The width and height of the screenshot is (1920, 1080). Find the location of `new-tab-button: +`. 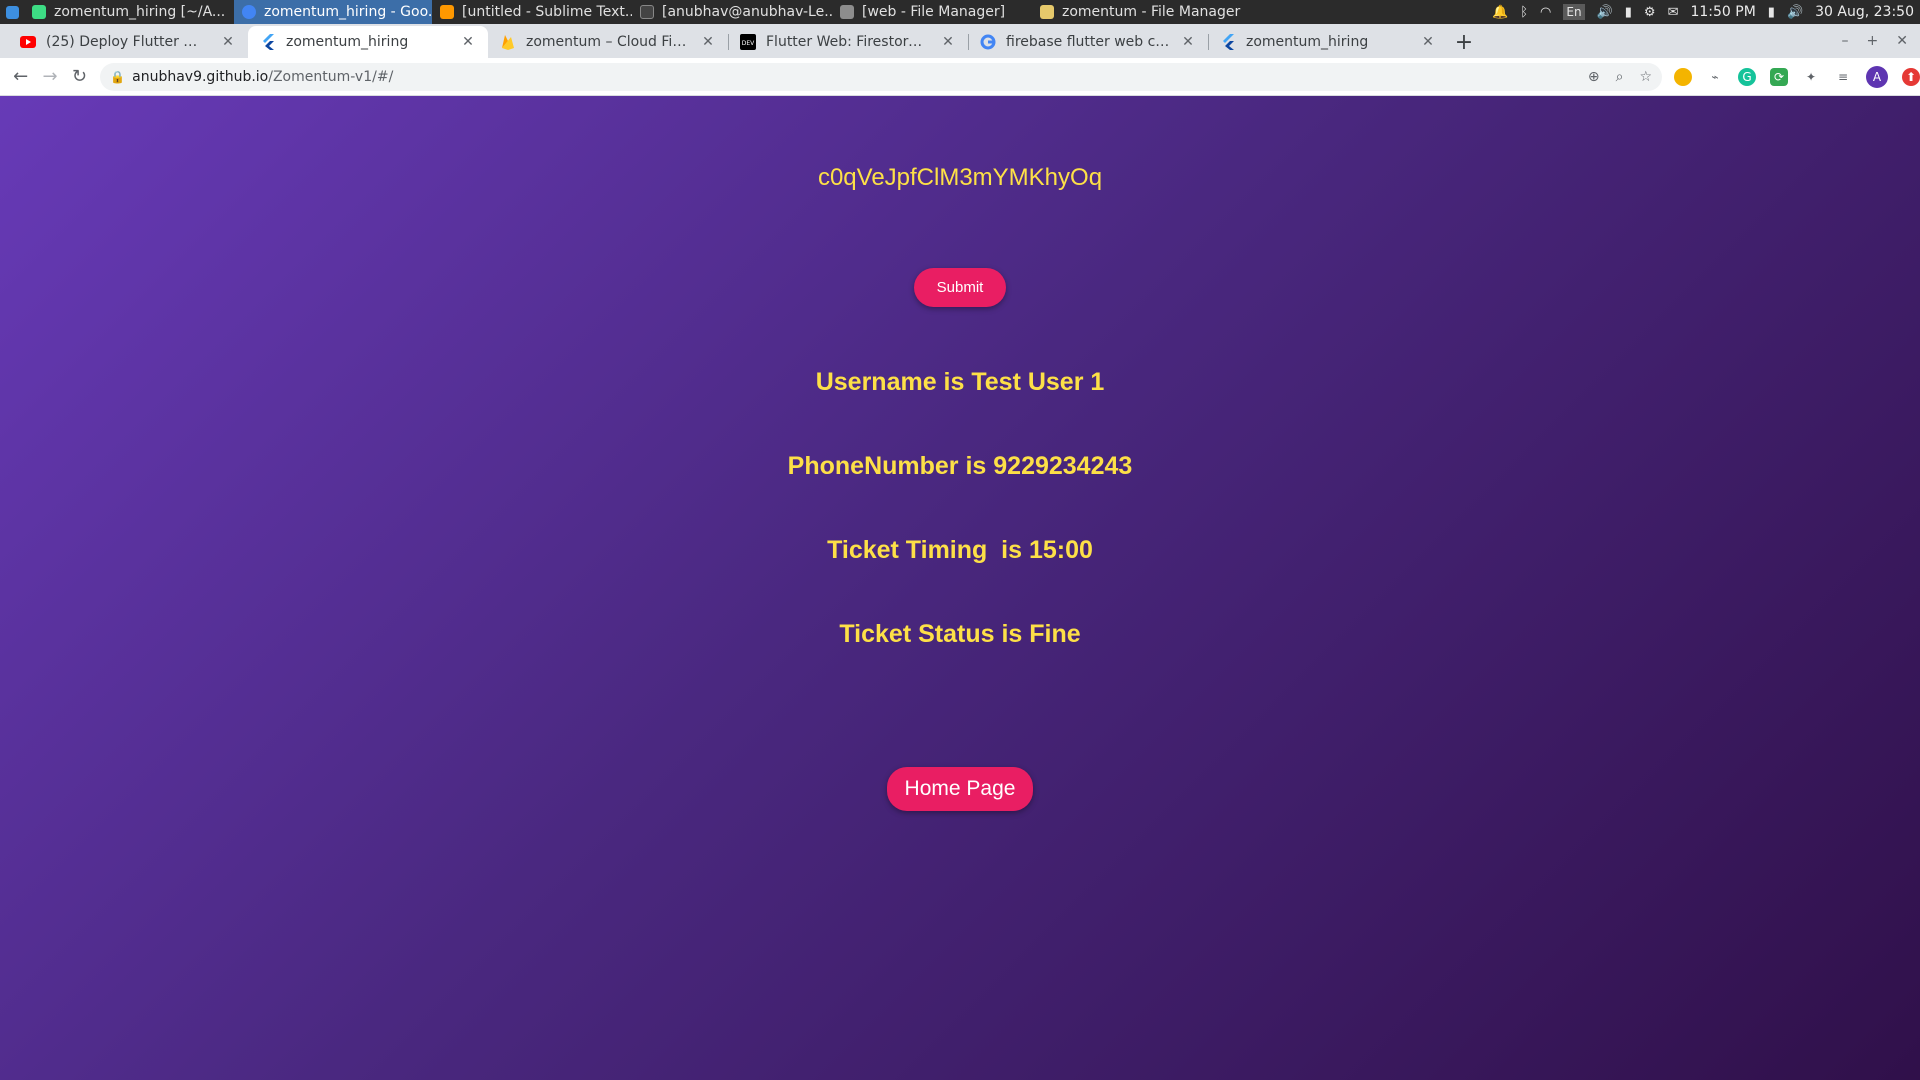

new-tab-button: + is located at coordinates (1464, 42).